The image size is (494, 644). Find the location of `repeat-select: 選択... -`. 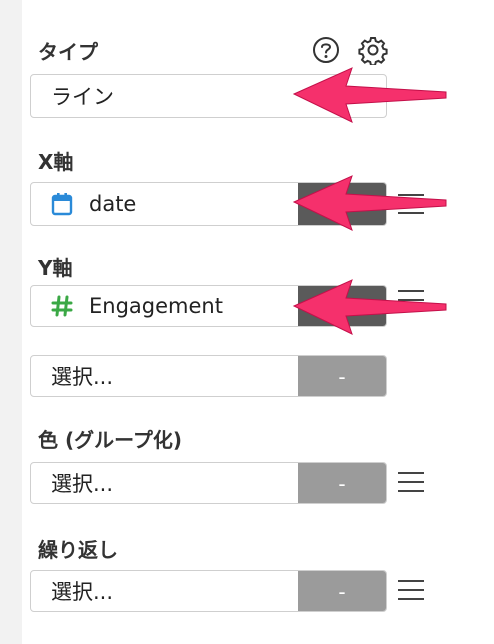

repeat-select: 選択... - is located at coordinates (208, 591).